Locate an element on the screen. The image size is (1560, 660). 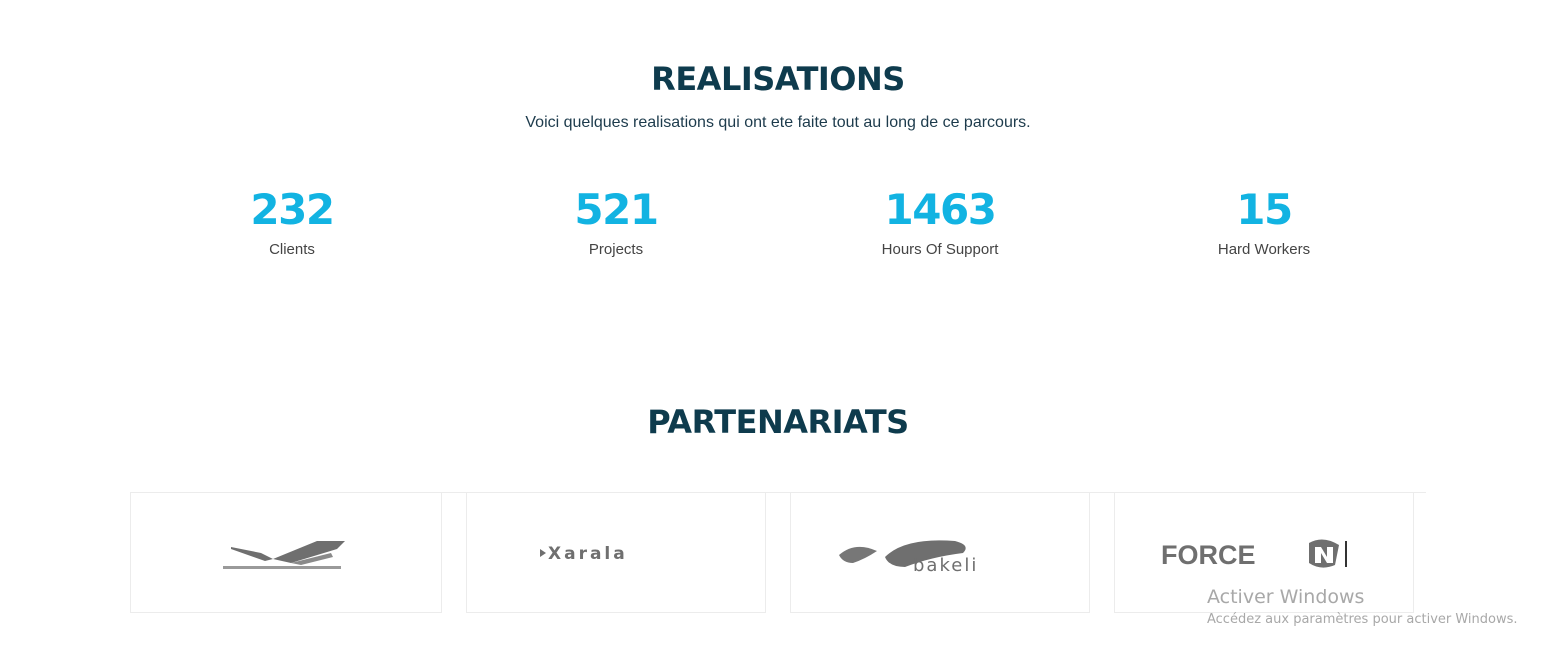
partner-card-volkeno is located at coordinates (286, 553).